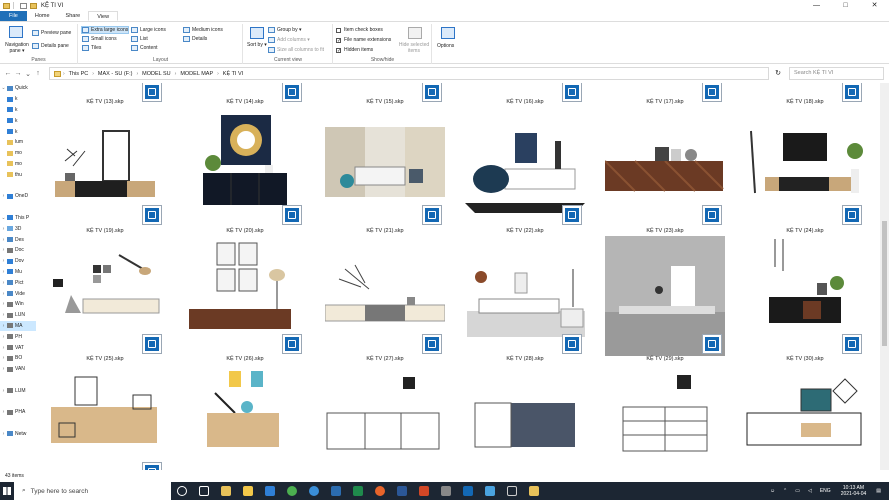 Image resolution: width=889 pixels, height=500 pixels. What do you see at coordinates (338, 50) in the screenshot?
I see `hidden-items-checkbox: ✓` at bounding box center [338, 50].